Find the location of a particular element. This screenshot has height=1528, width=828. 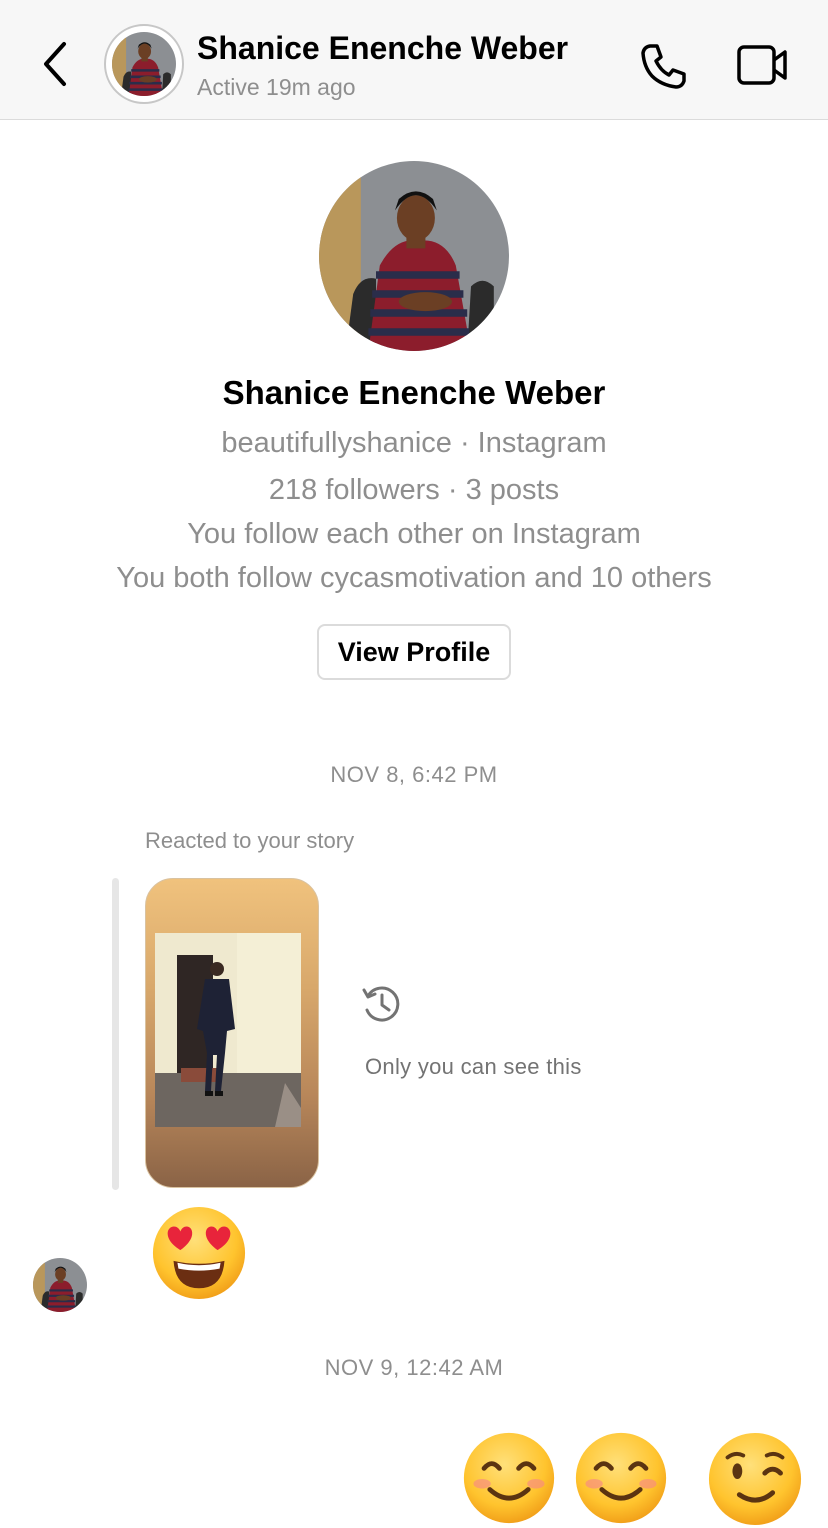

view-profile-button: View Profile is located at coordinates (414, 652).